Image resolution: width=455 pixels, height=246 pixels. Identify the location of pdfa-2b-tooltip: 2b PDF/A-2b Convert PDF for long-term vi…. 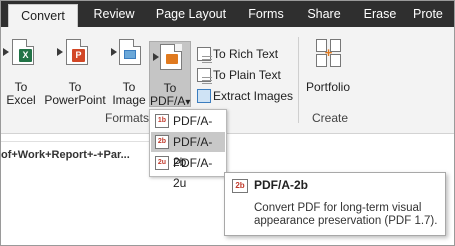
(335, 204).